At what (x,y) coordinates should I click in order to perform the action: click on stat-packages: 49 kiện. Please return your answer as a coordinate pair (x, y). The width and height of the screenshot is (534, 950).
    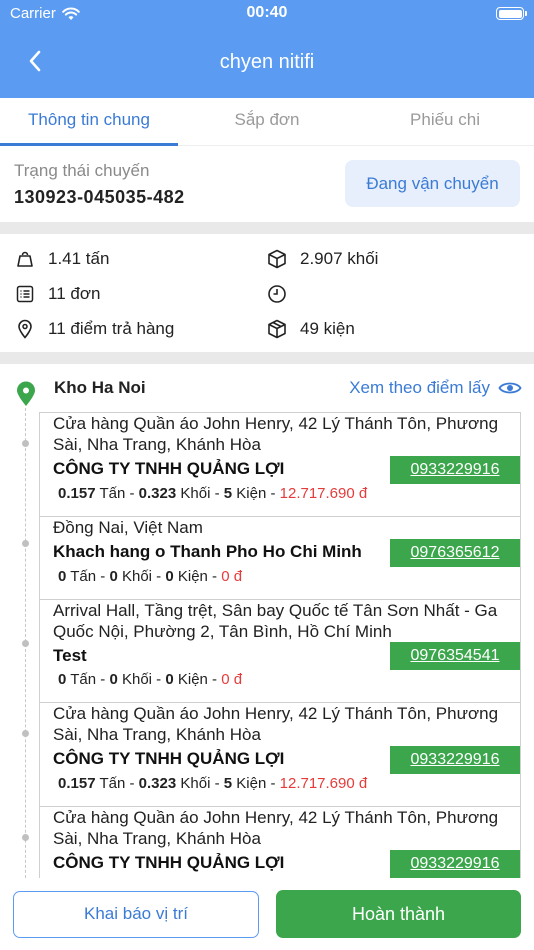
    Looking at the image, I should click on (310, 329).